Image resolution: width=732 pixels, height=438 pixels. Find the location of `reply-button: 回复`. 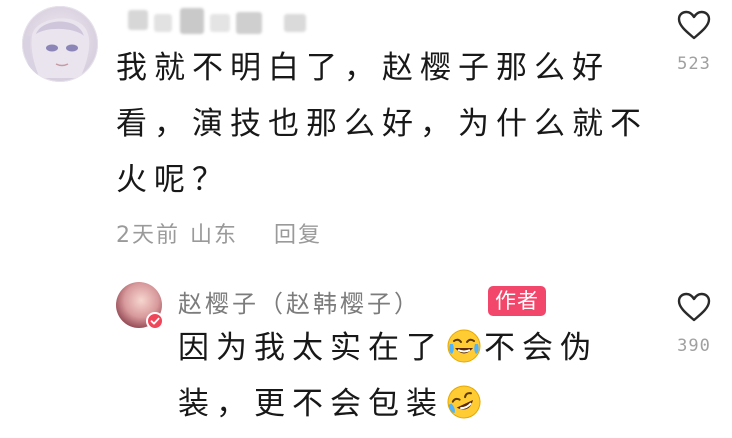

reply-button: 回复 is located at coordinates (298, 233).